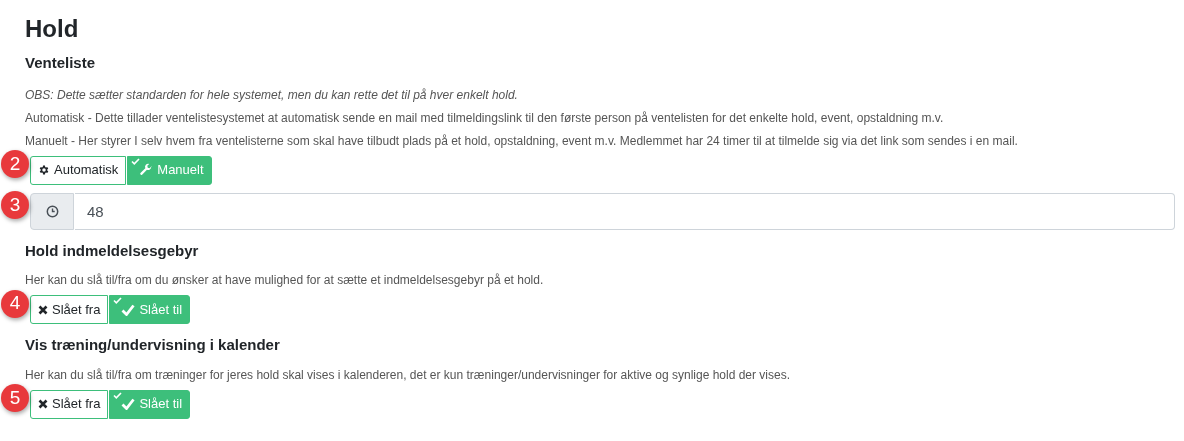  Describe the element at coordinates (153, 345) in the screenshot. I see `section-heading: Vis træning/undervisning i kalender` at that location.